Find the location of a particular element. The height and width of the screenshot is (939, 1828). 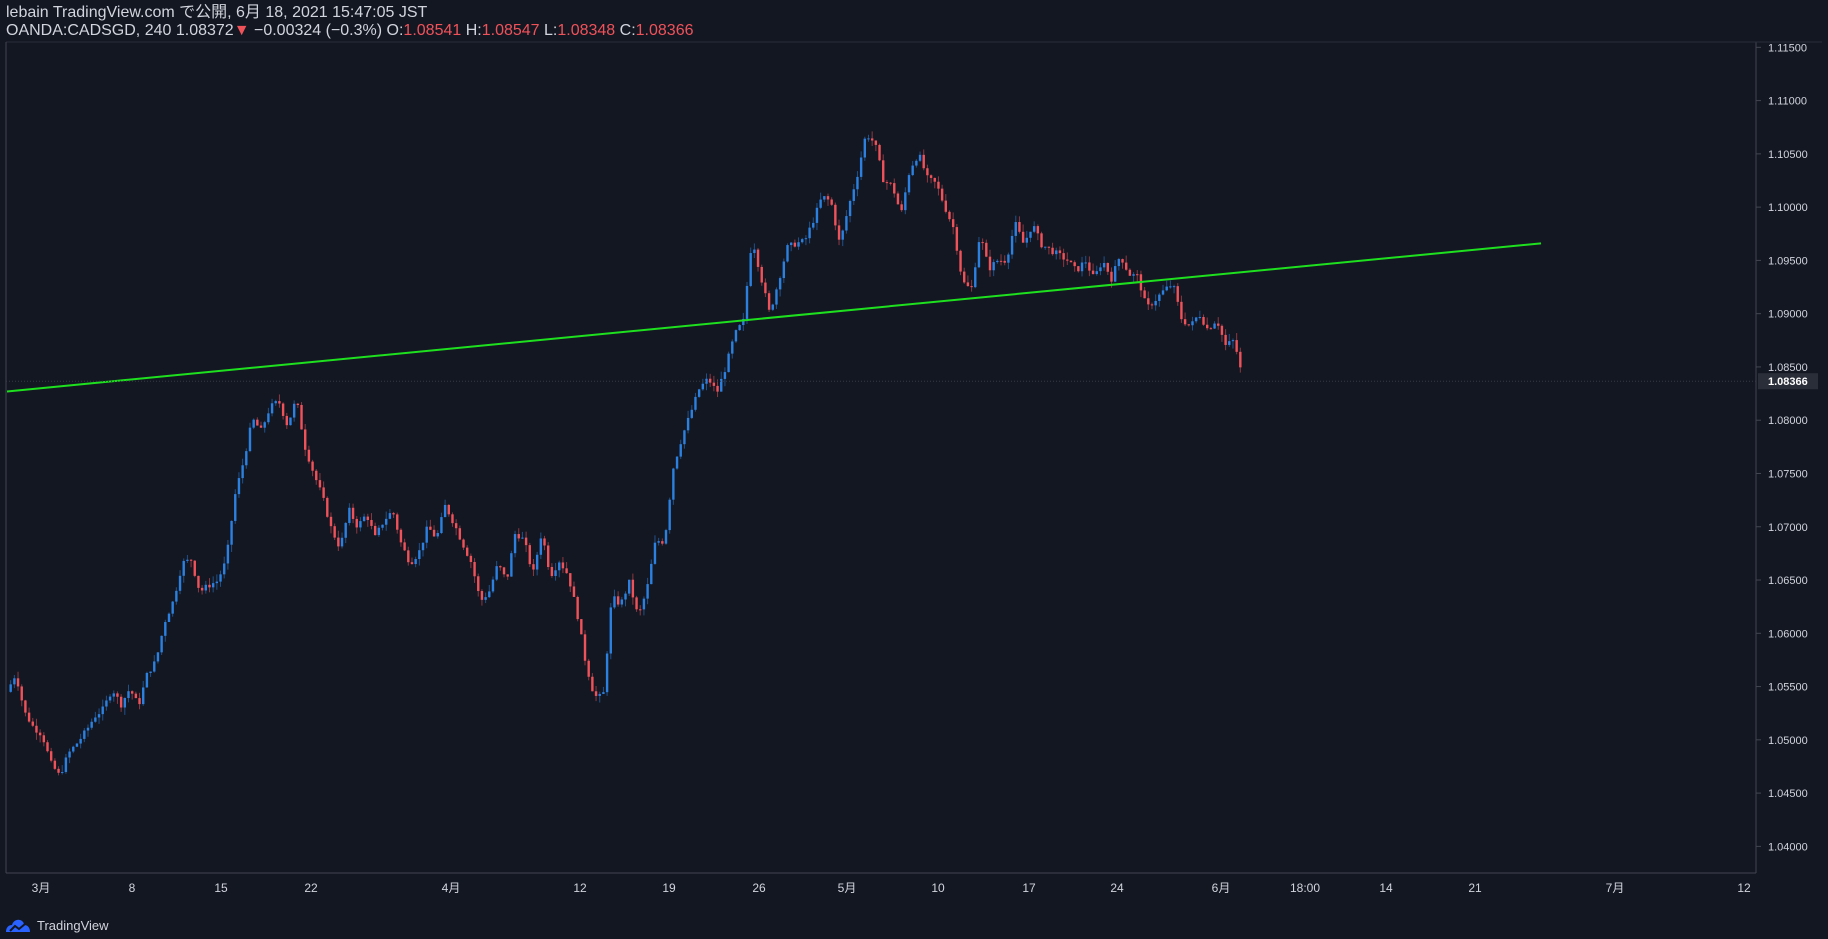

price-tick-label: 1.11000 is located at coordinates (1787, 102).